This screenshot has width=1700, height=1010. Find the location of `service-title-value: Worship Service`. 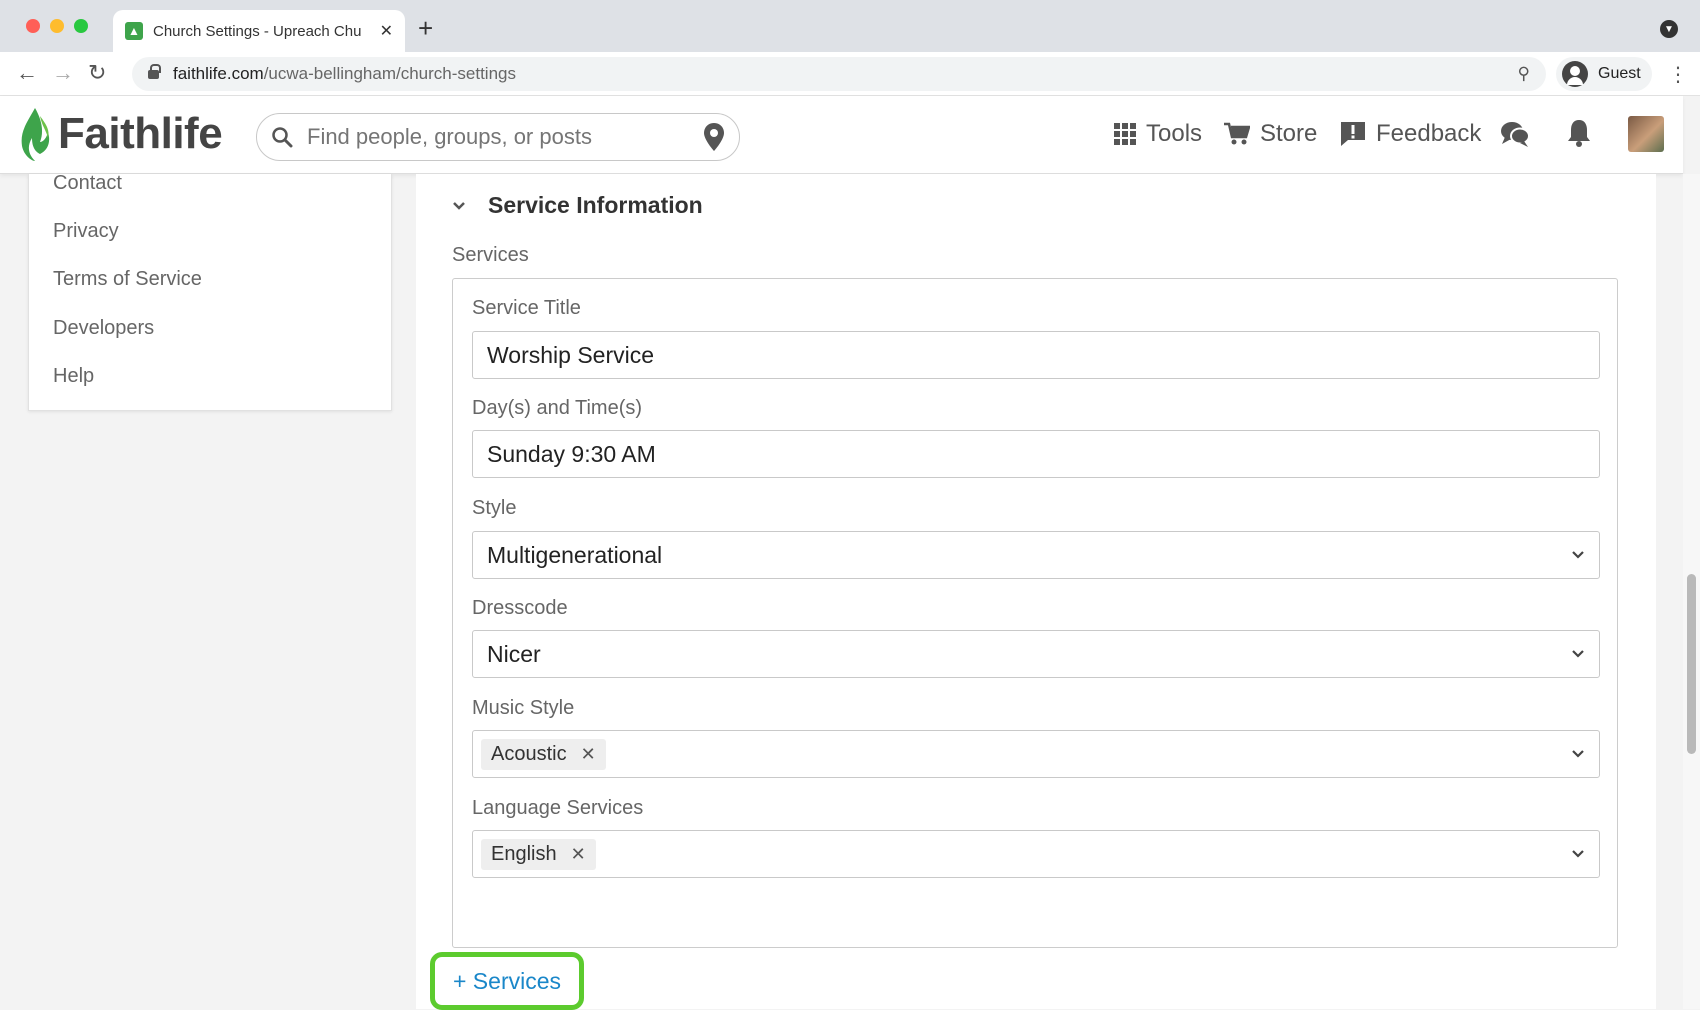

service-title-value: Worship Service is located at coordinates (571, 354).